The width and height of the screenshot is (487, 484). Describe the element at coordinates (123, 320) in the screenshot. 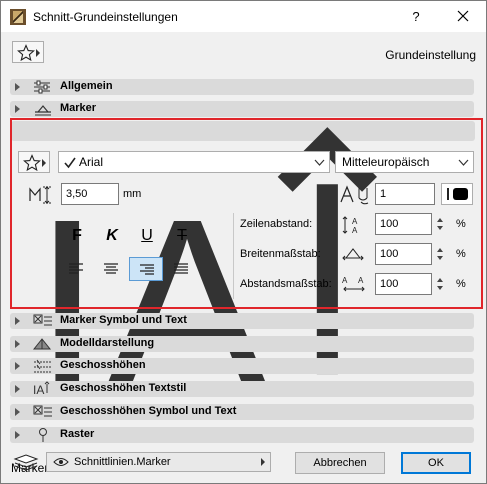

I see `section-label: Marker Symbol und Text` at that location.